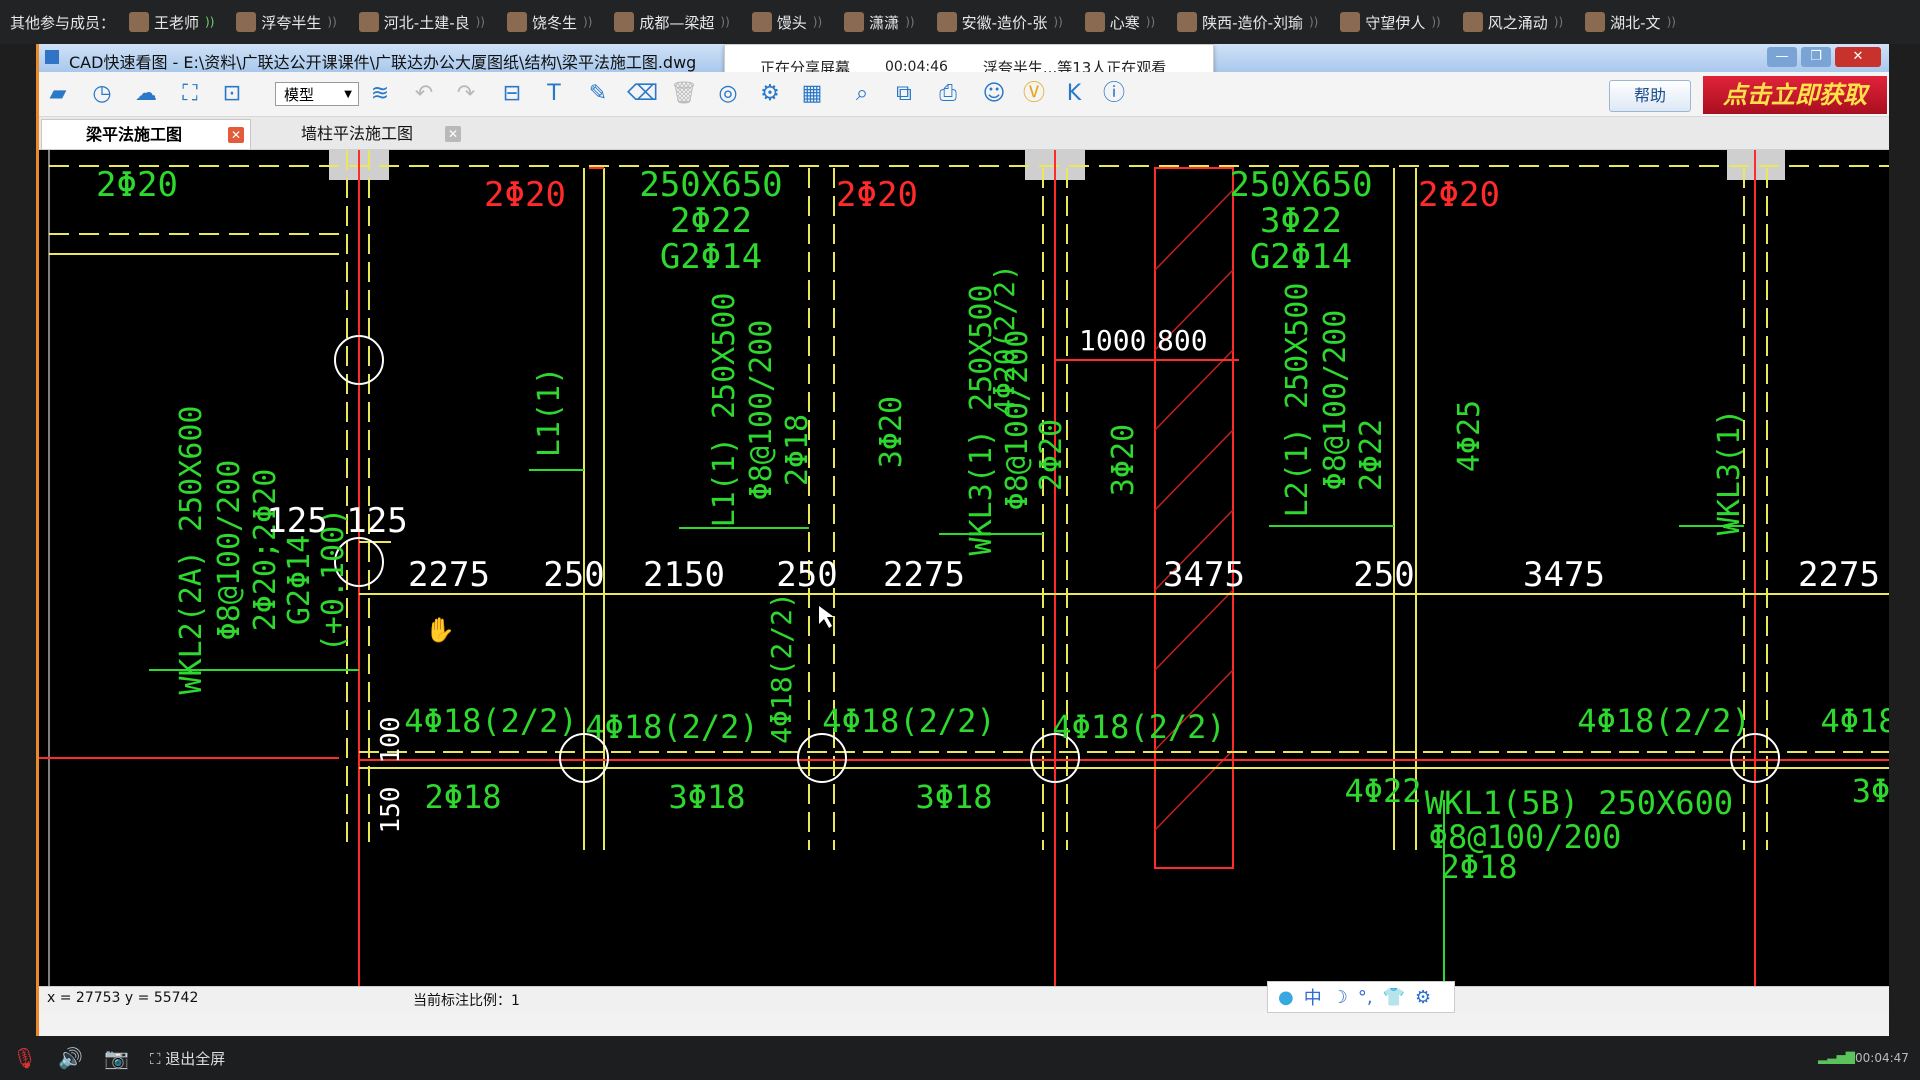 The image size is (1920, 1080). I want to click on zoom-window-icon: ⊡, so click(232, 94).